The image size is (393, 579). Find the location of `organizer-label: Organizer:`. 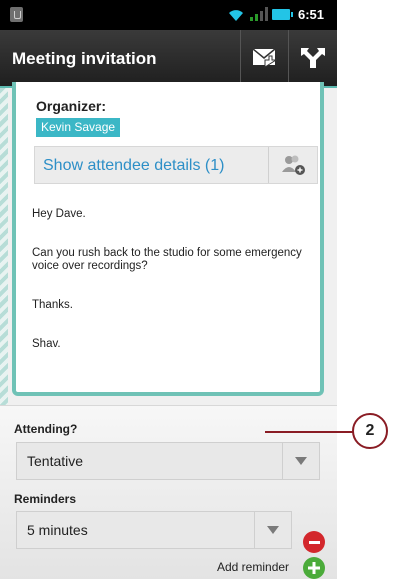

organizer-label: Organizer: is located at coordinates (71, 106).